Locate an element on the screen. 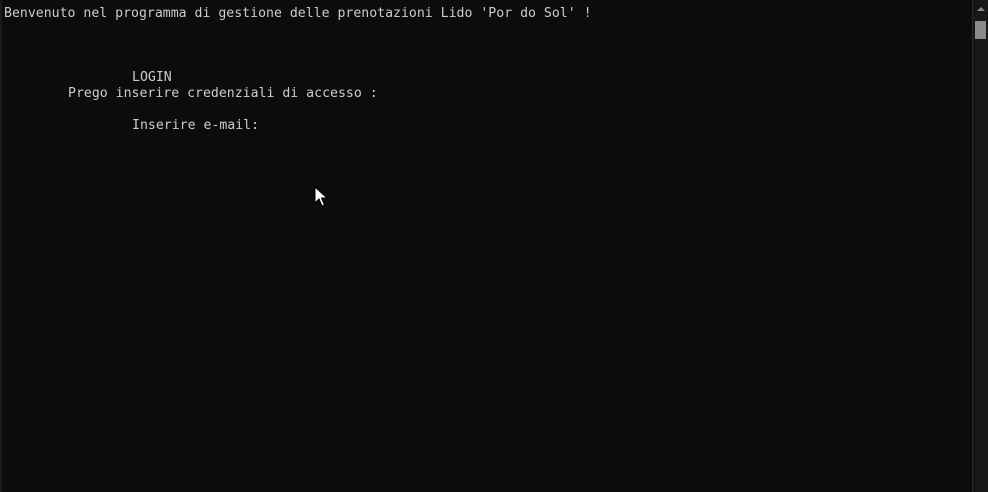  credentials-prompt: Prego inserire credenziali di accesso : is located at coordinates (223, 93).